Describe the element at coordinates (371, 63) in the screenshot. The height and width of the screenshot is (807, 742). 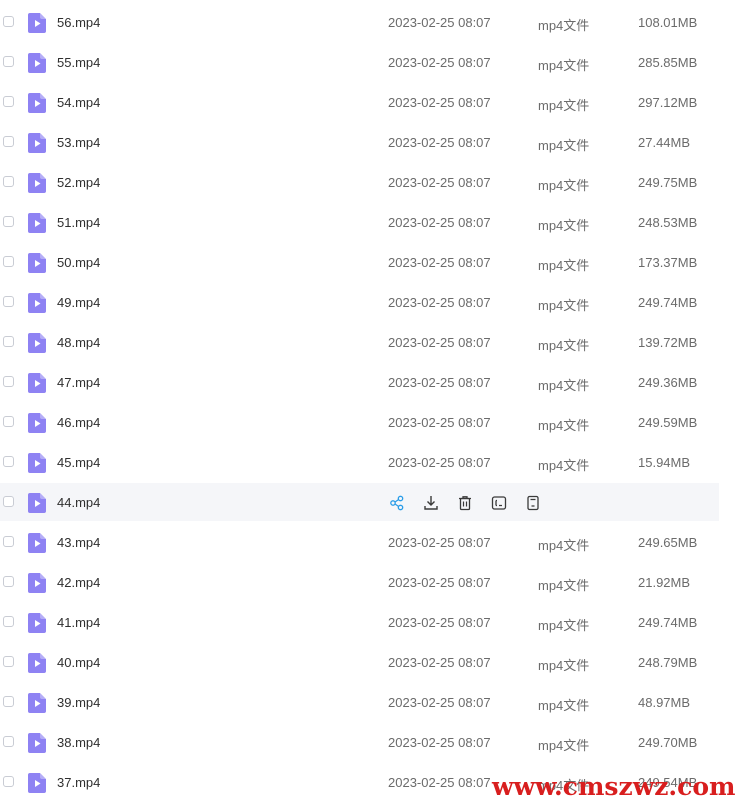
I see `file-row: 55.mp4 2023-02-25 08:07 mp4文件 285.85MB` at that location.